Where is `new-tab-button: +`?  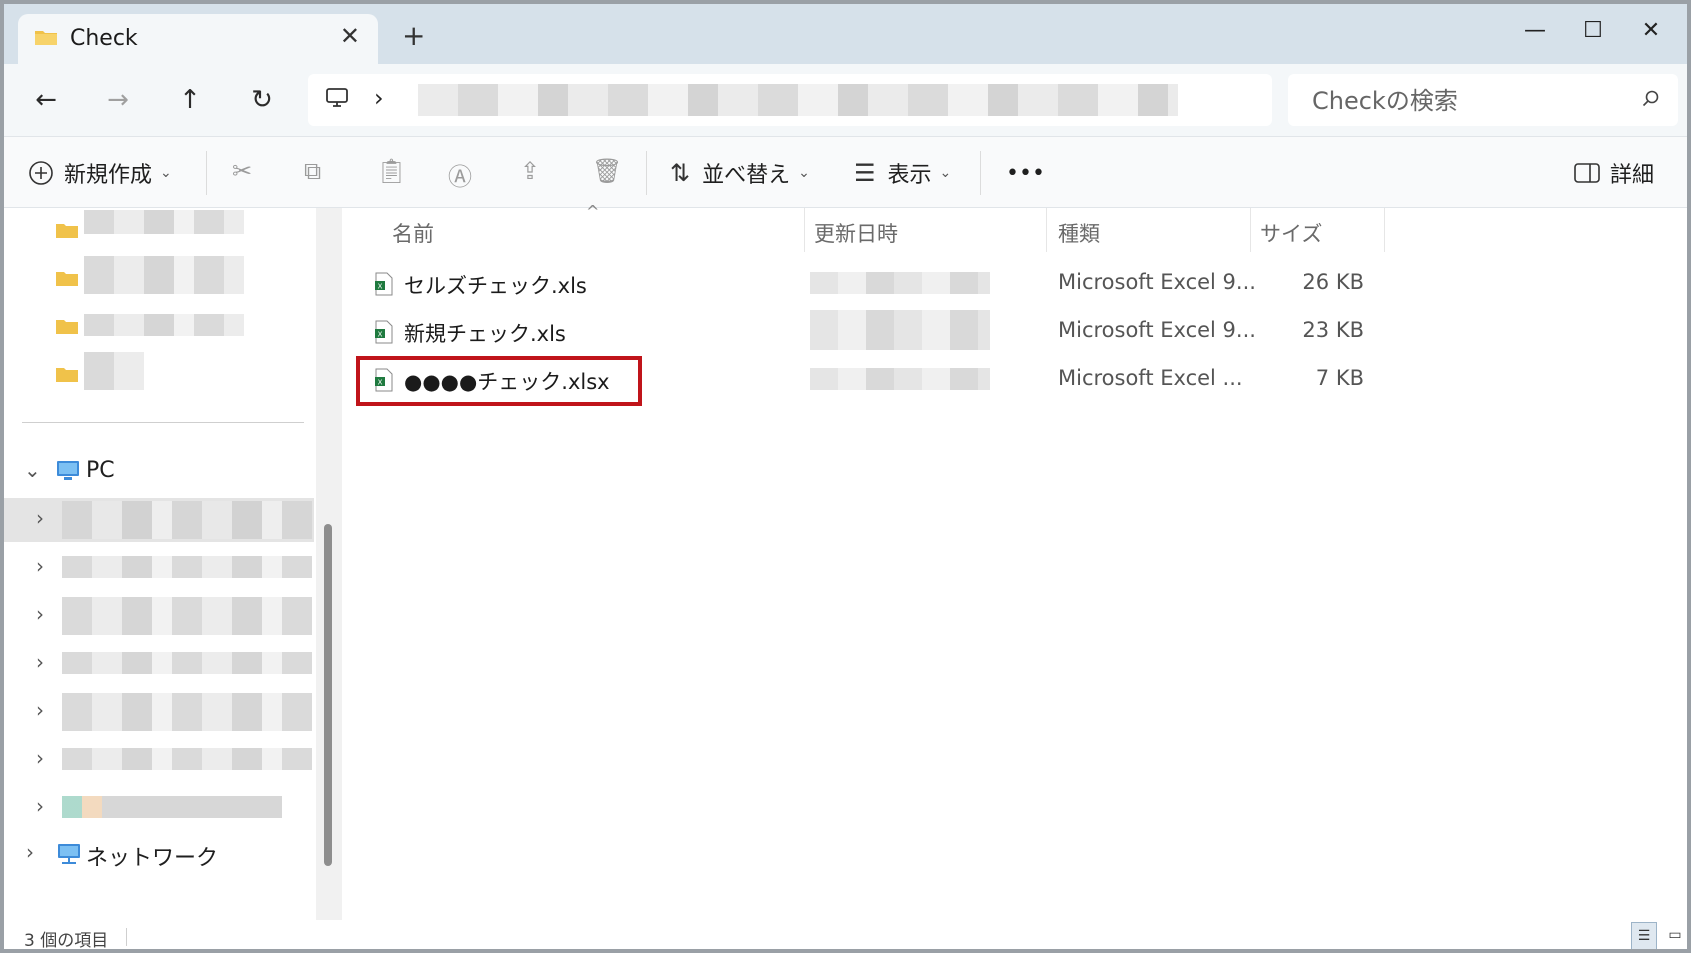
new-tab-button: + is located at coordinates (413, 36).